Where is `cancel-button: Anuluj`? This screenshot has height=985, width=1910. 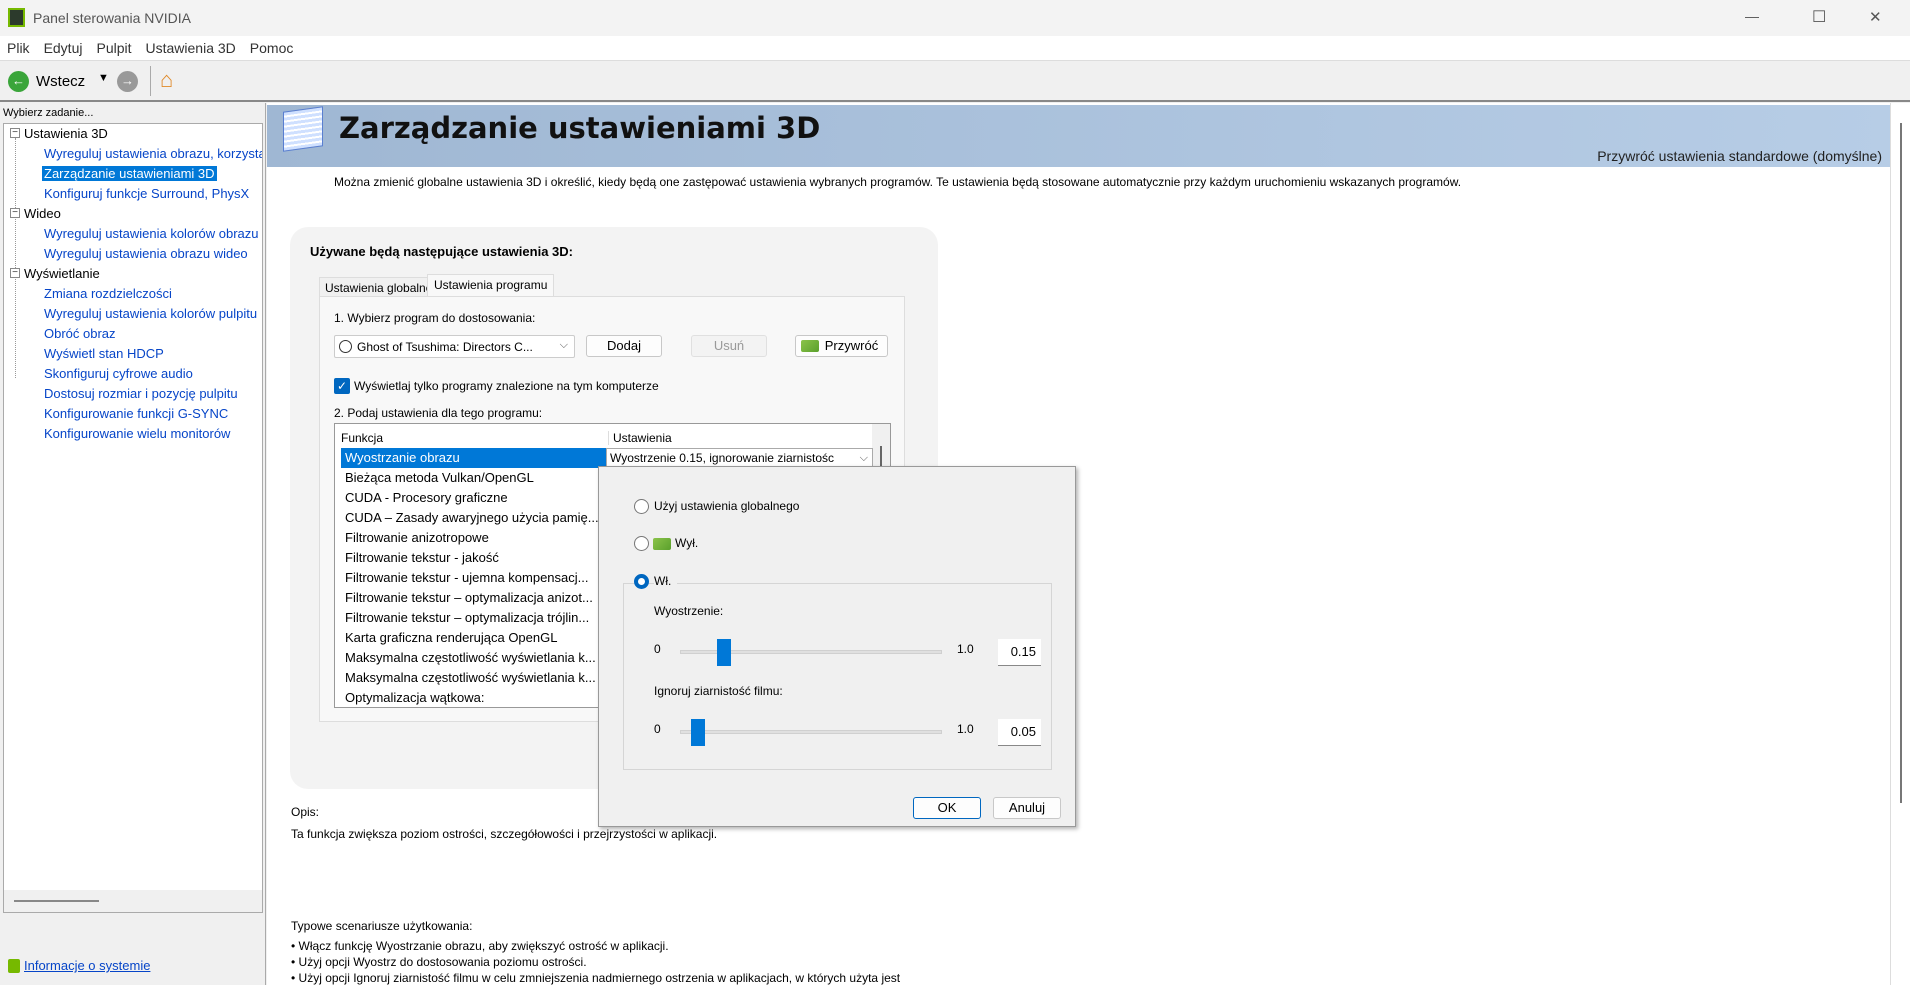 cancel-button: Anuluj is located at coordinates (1027, 808).